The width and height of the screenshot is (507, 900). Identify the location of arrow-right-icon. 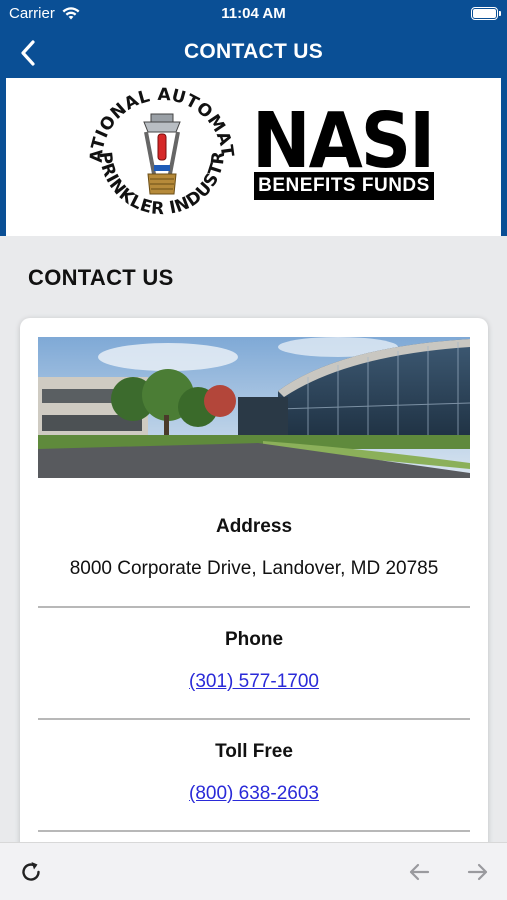
(478, 872).